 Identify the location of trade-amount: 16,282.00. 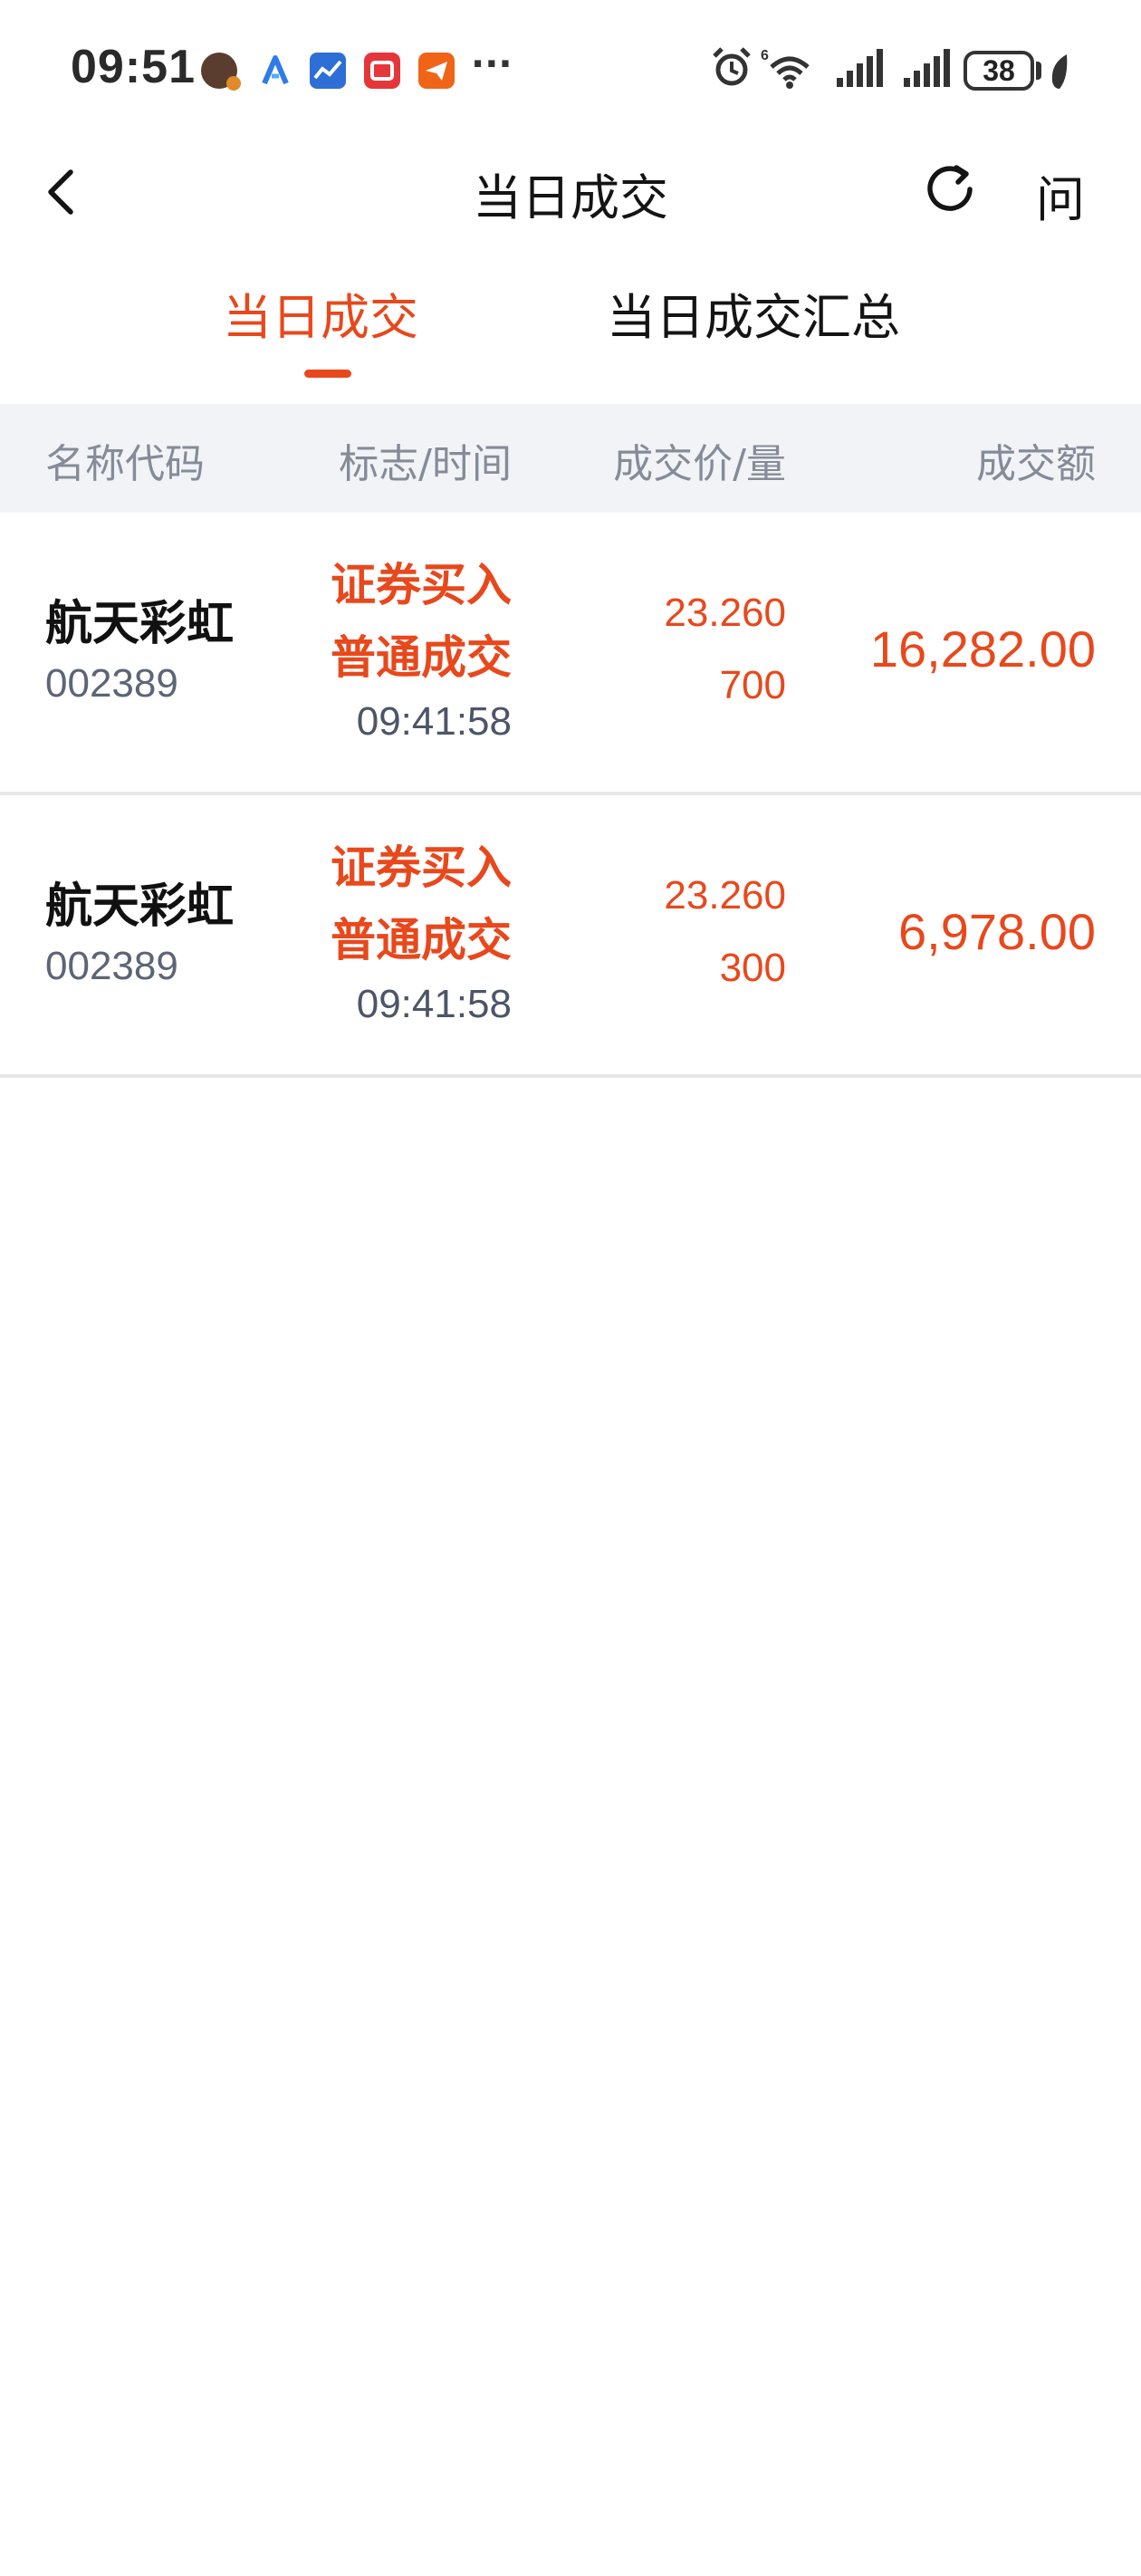
(982, 649).